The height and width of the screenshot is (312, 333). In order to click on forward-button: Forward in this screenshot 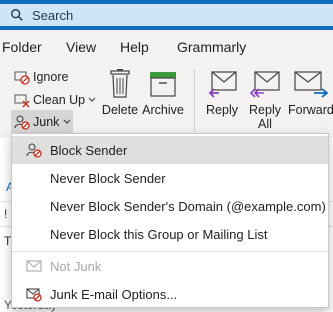, I will do `click(310, 93)`.